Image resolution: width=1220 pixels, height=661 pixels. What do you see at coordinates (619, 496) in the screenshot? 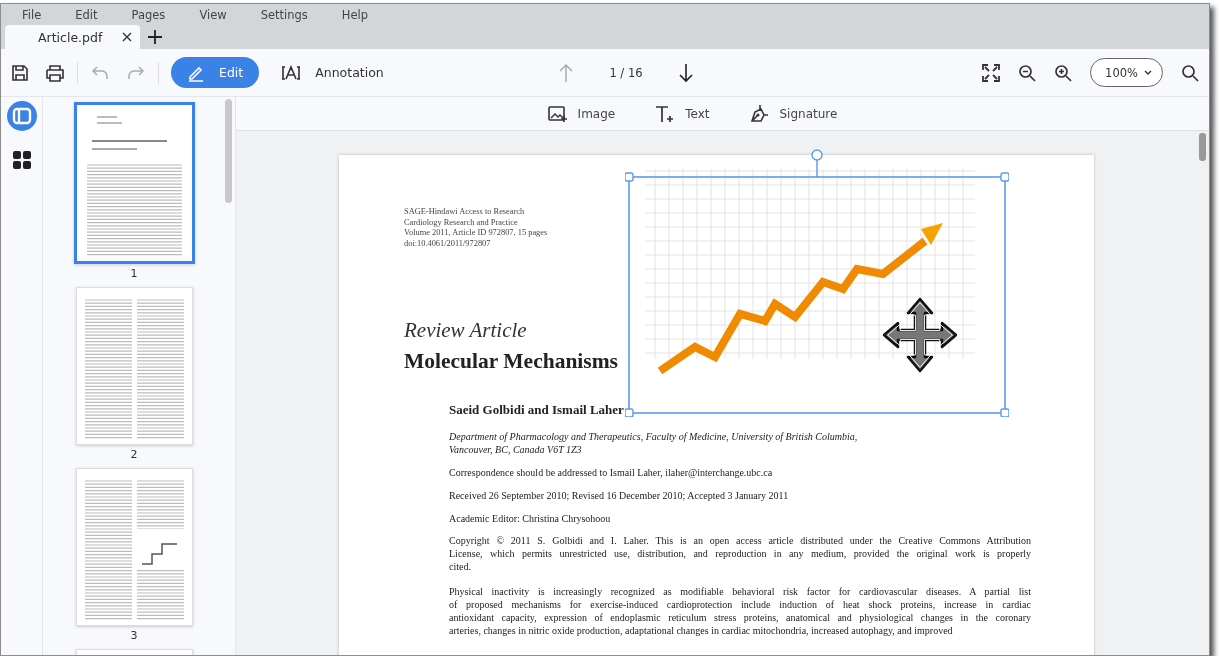
I see `article-dates: Received 26 September 2010; Revised 16 December 2010; Accepted 3 January 2011` at bounding box center [619, 496].